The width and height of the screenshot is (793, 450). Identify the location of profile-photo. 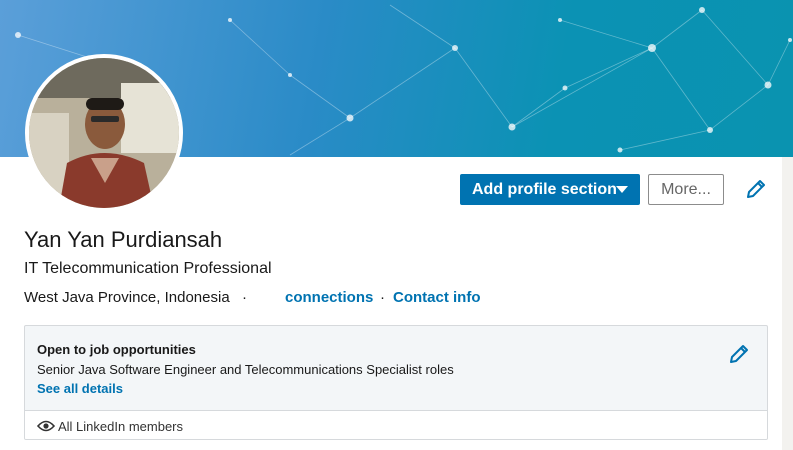
(104, 133).